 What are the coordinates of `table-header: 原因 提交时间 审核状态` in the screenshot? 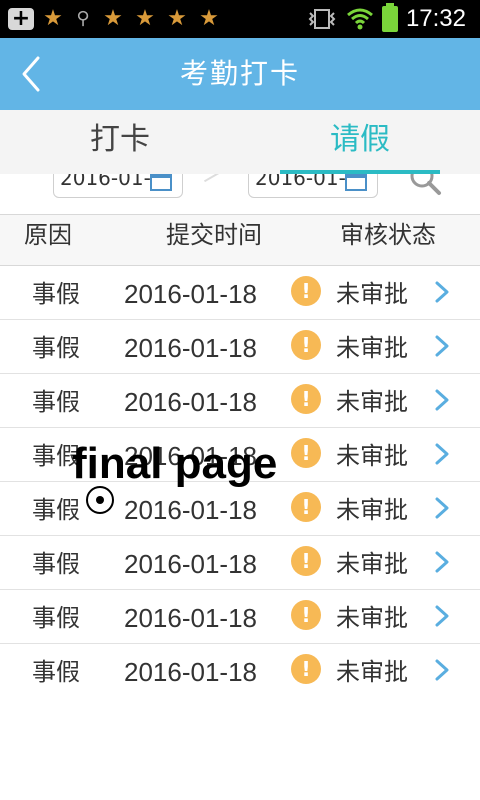 It's located at (240, 240).